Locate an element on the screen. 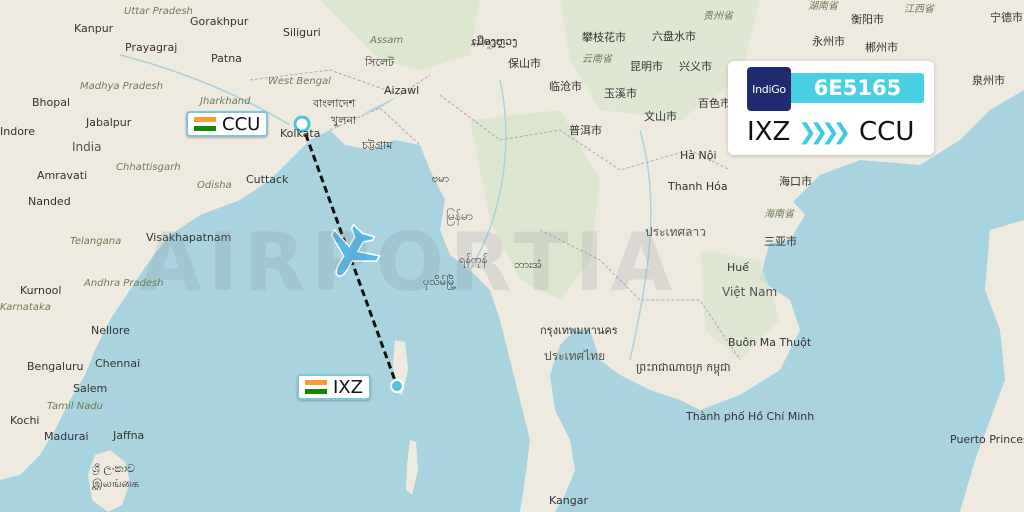 This screenshot has height=512, width=1024. label-jharkhand: Jharkhand is located at coordinates (225, 101).